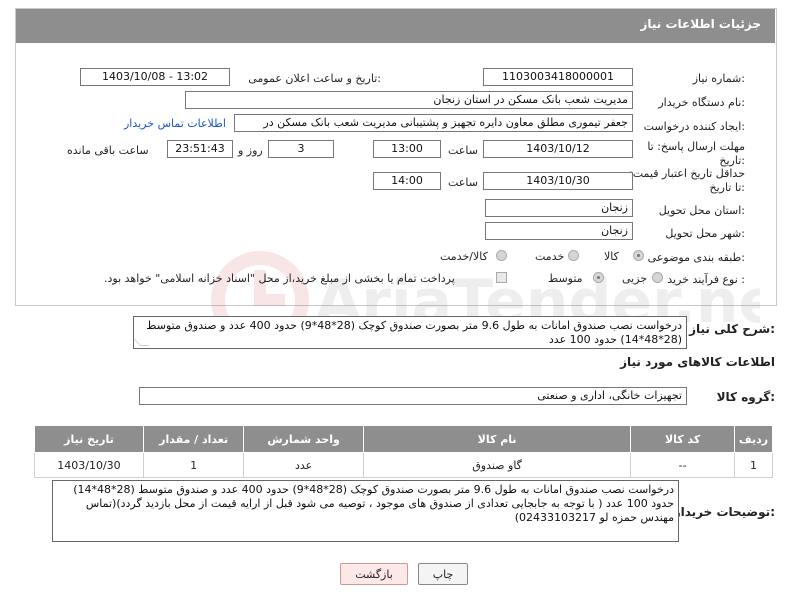 The image size is (789, 598). What do you see at coordinates (303, 439) in the screenshot?
I see `col-unit: واحد شمارش` at bounding box center [303, 439].